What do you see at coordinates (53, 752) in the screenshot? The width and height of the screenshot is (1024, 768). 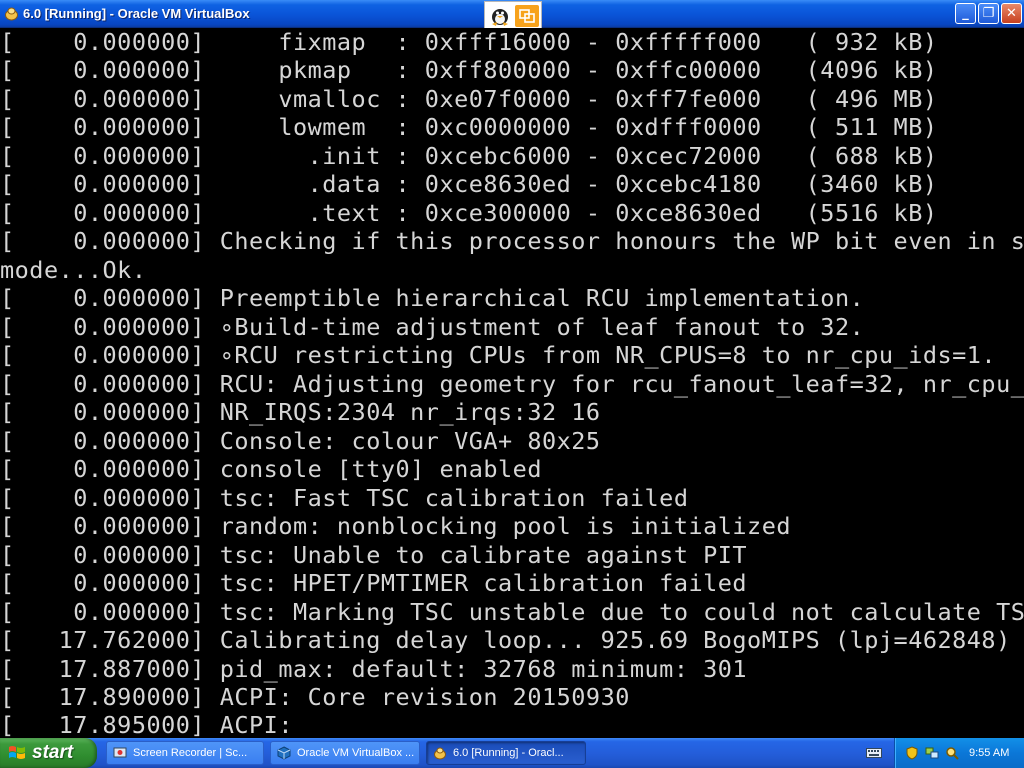 I see `start-label: start` at bounding box center [53, 752].